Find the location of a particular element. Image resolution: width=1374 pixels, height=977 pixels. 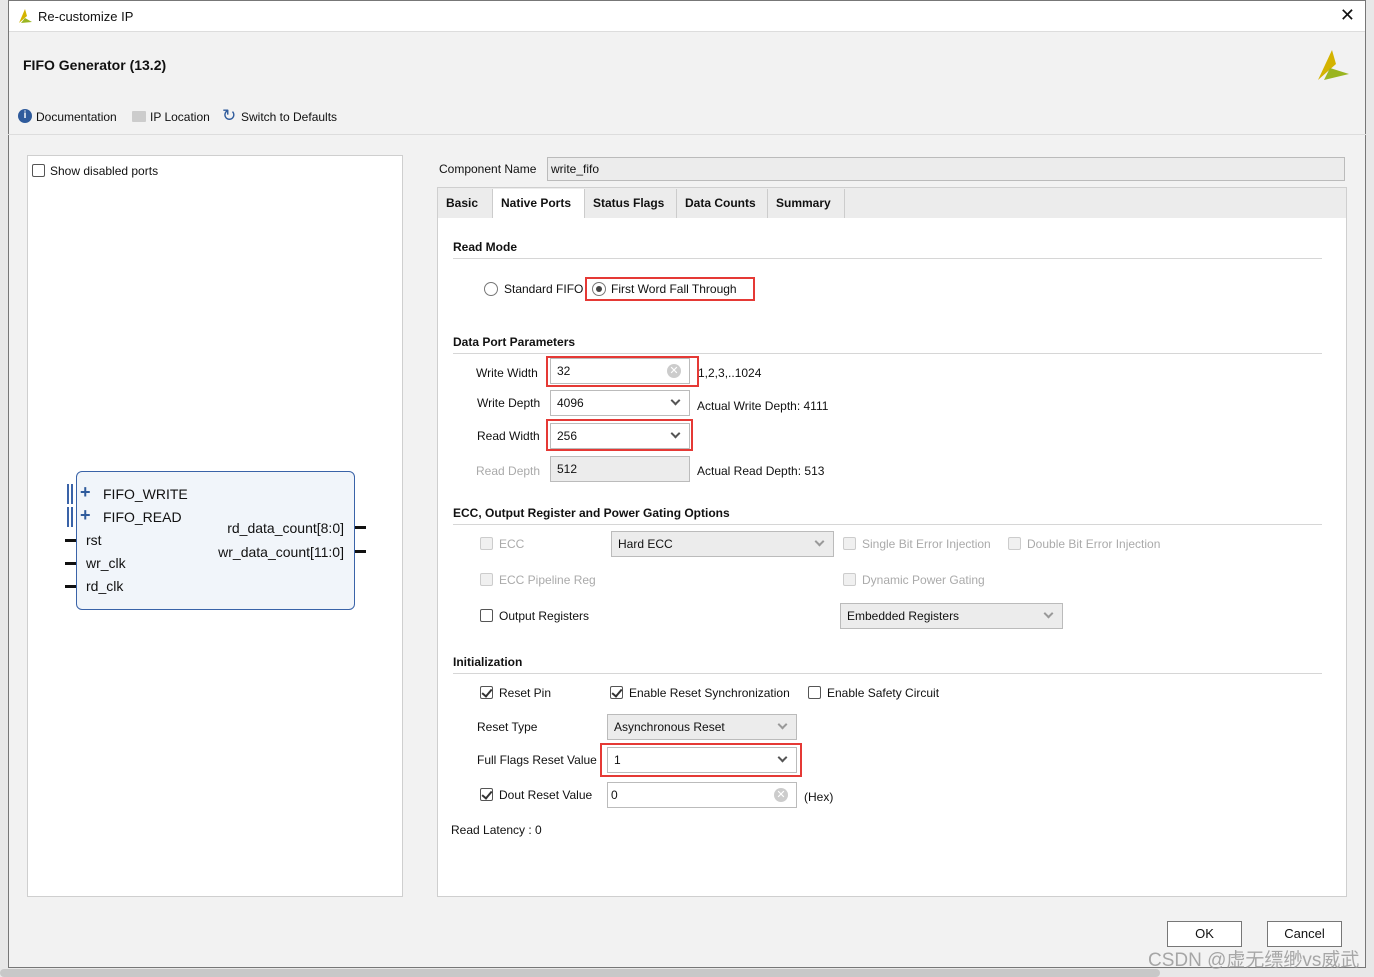

write-depth-label: Write Depth is located at coordinates (509, 403).